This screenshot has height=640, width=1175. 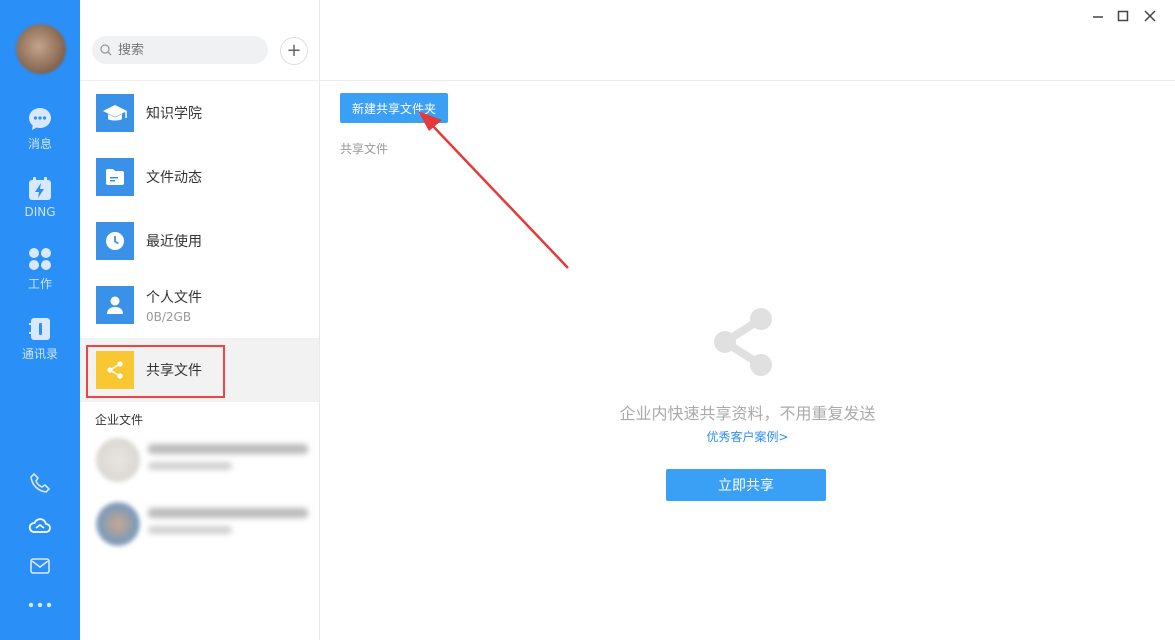 I want to click on search-icon, so click(x=106, y=50).